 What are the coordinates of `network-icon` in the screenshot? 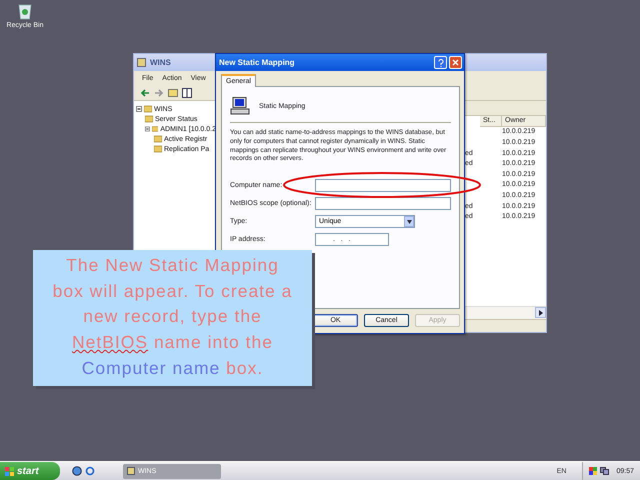 It's located at (605, 471).